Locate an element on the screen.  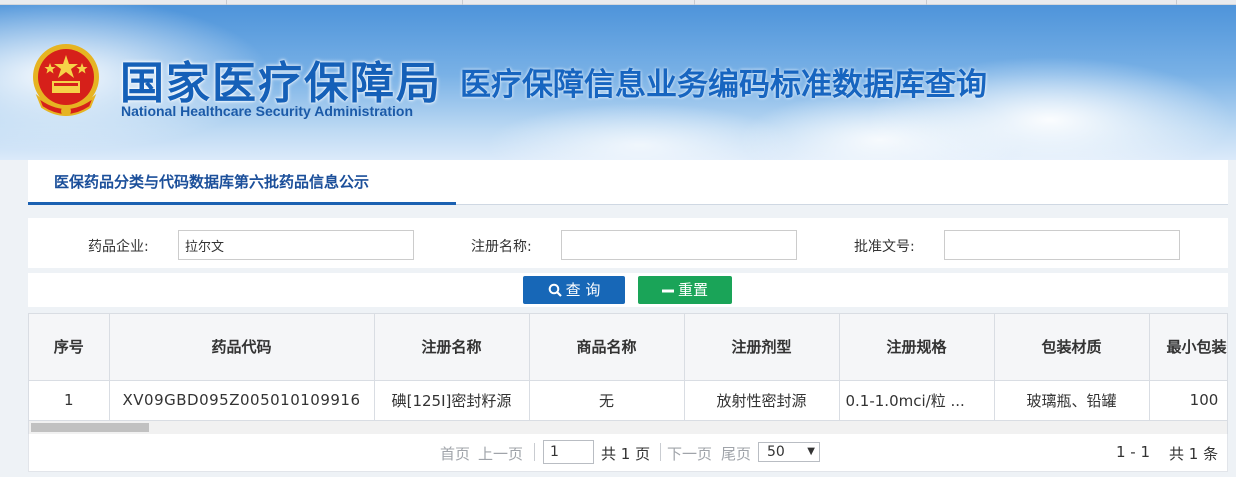
column-header-packaging-material: 包装材质 is located at coordinates (1072, 347).